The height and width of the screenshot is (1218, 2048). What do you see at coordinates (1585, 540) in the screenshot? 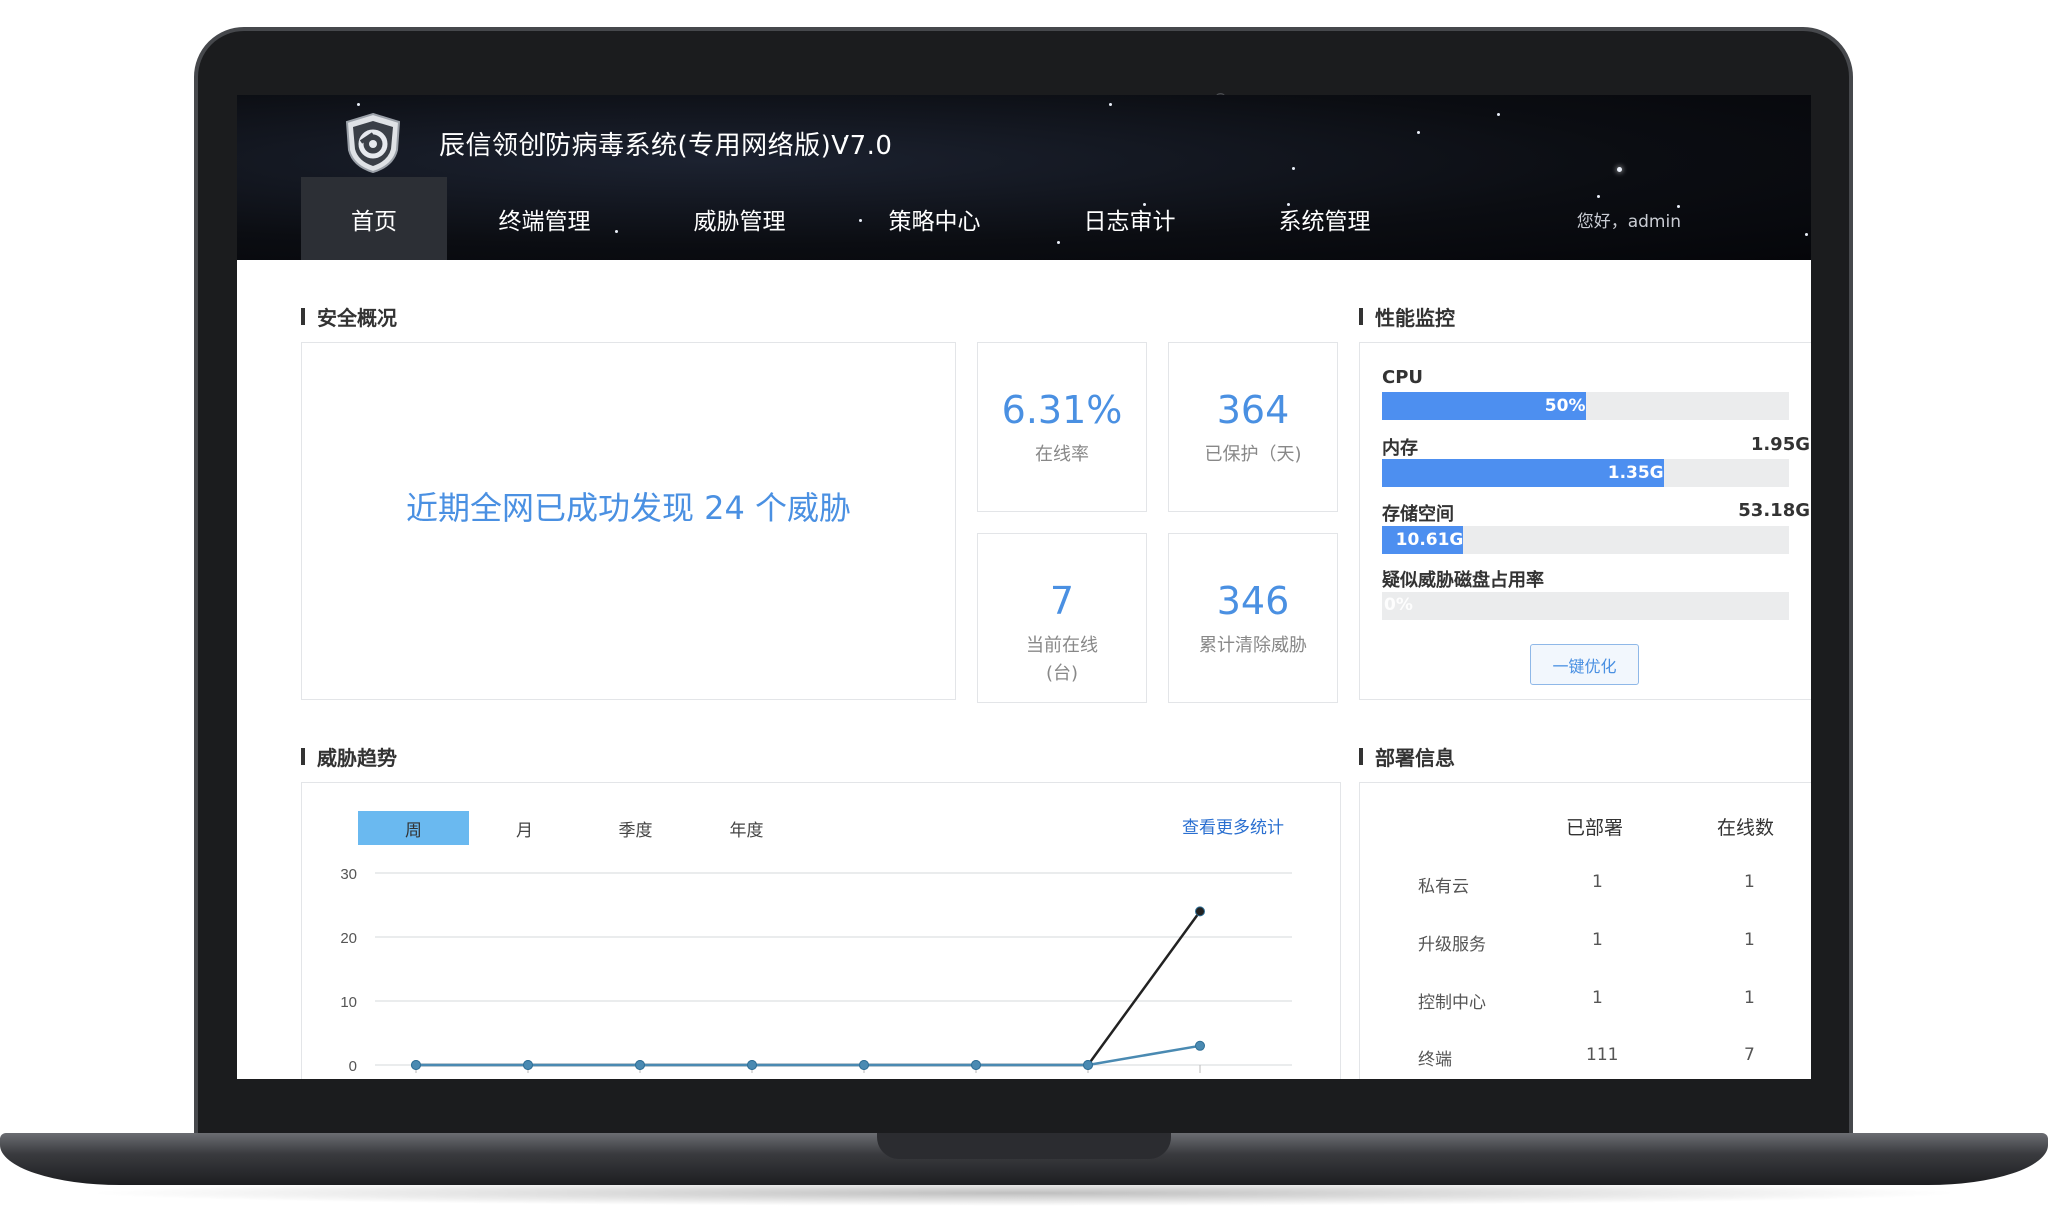
I see `storage-bar: 10.61G` at bounding box center [1585, 540].